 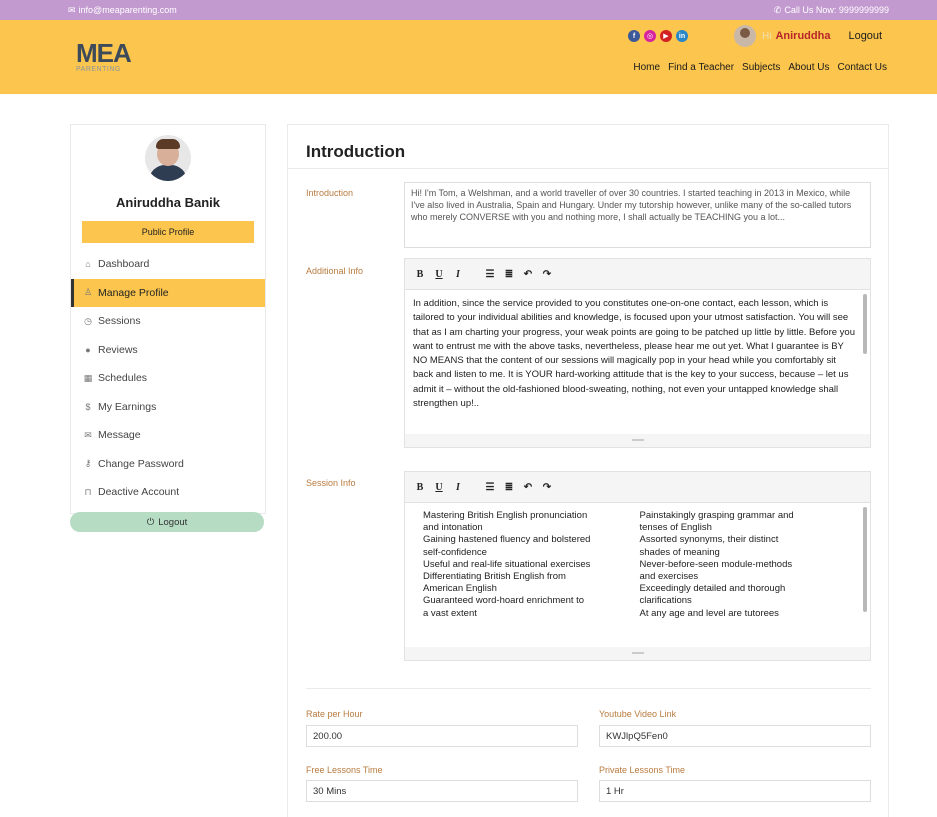 What do you see at coordinates (168, 350) in the screenshot?
I see `sidebar-item-reviews: ● Reviews` at bounding box center [168, 350].